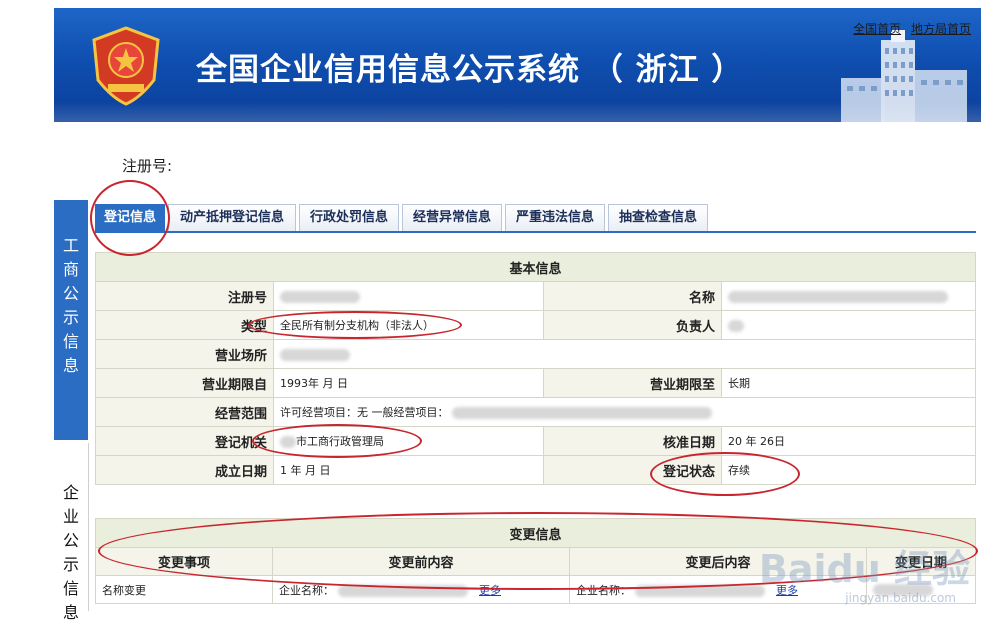 Image resolution: width=1000 pixels, height=625 pixels. I want to click on approval-date-label: 核准日期, so click(632, 441).